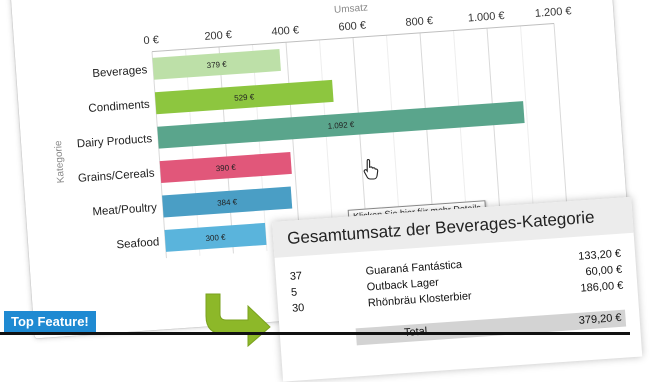 The height and width of the screenshot is (382, 668). I want to click on x-tick-label: 0 €, so click(151, 40).